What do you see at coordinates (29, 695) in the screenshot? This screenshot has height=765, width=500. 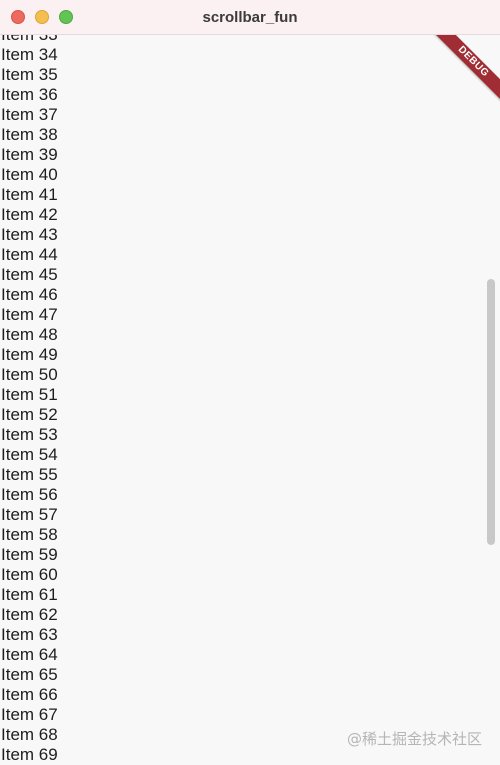 I see `list-item: Item 66` at bounding box center [29, 695].